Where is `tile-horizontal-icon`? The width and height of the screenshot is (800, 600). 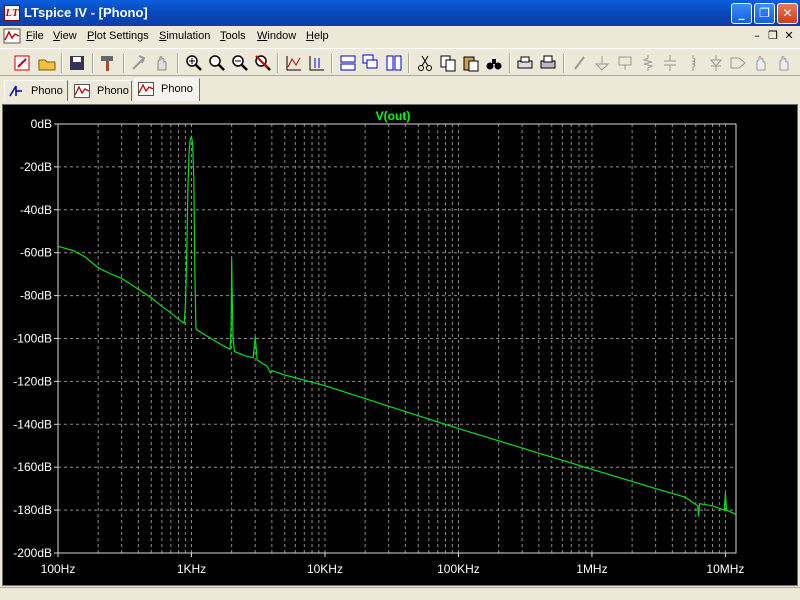 tile-horizontal-icon is located at coordinates (348, 63).